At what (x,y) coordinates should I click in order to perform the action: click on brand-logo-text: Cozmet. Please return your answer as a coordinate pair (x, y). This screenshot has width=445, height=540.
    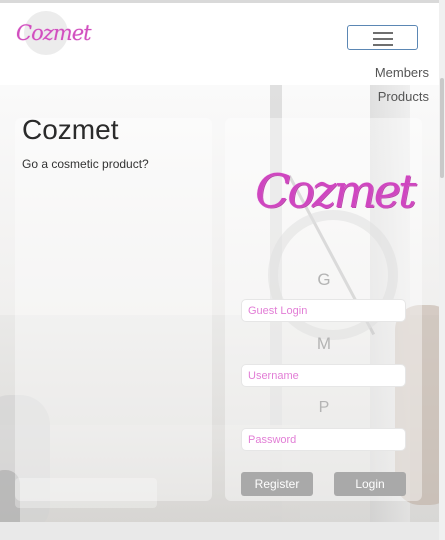
    Looking at the image, I should click on (54, 33).